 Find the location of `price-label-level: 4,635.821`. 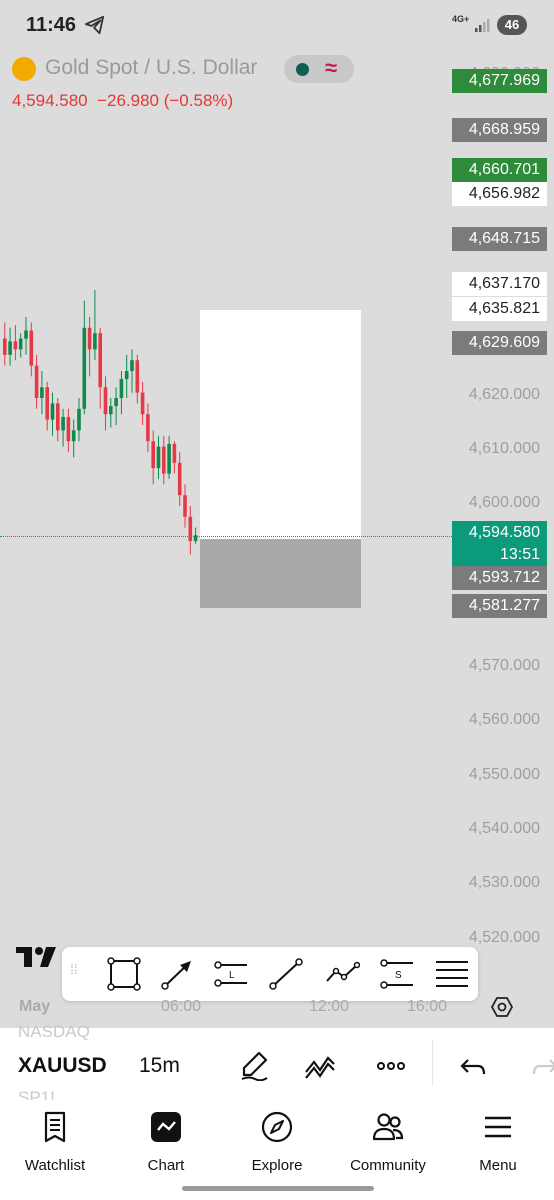

price-label-level: 4,635.821 is located at coordinates (499, 309).